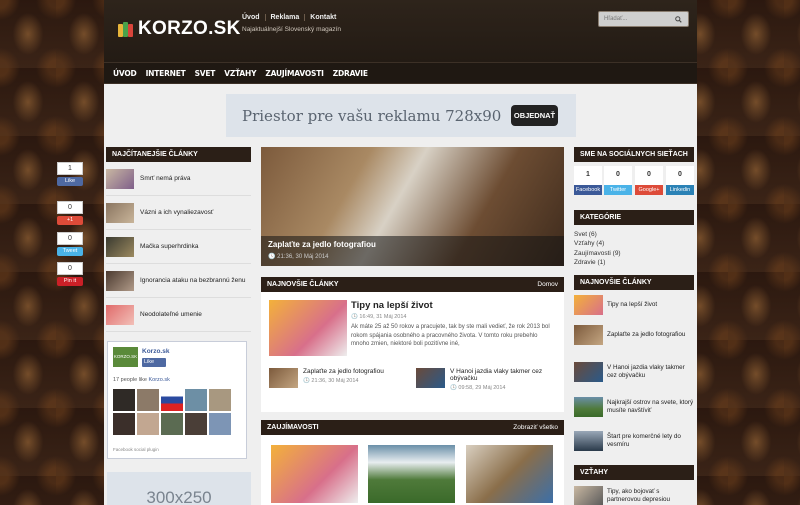  Describe the element at coordinates (597, 243) in the screenshot. I see `category-item: Vzťahy (4)` at that location.